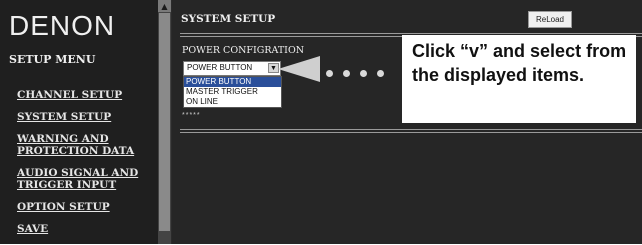 This screenshot has width=642, height=245. I want to click on sidebar-item-channel-setup: CHANNEL SETUP, so click(87, 95).